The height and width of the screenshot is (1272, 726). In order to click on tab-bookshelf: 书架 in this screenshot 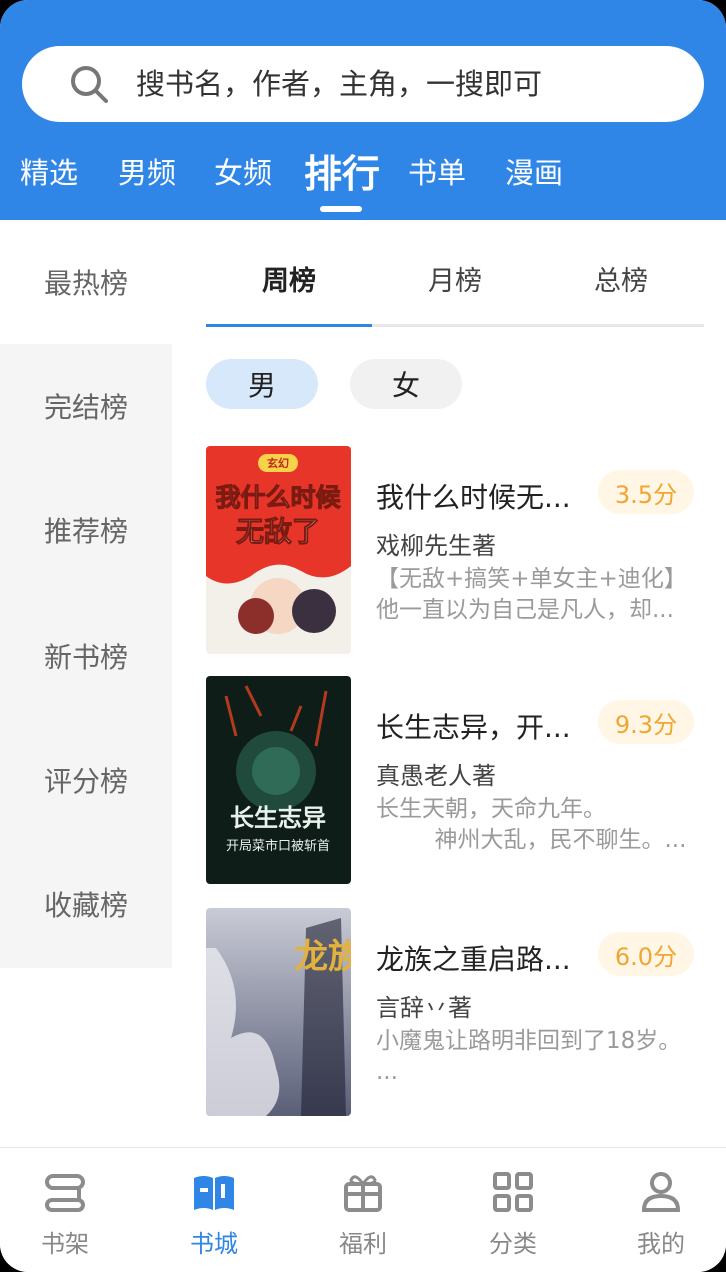, I will do `click(65, 1210)`.